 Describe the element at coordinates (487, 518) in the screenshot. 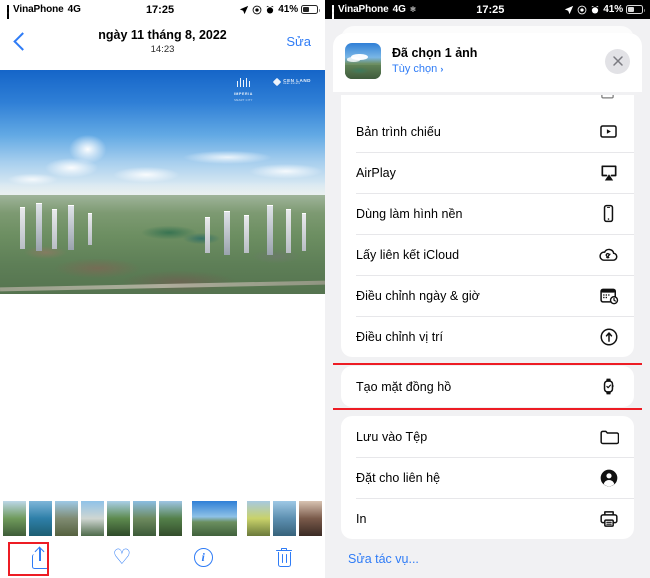

I see `menu-item-print: In` at that location.